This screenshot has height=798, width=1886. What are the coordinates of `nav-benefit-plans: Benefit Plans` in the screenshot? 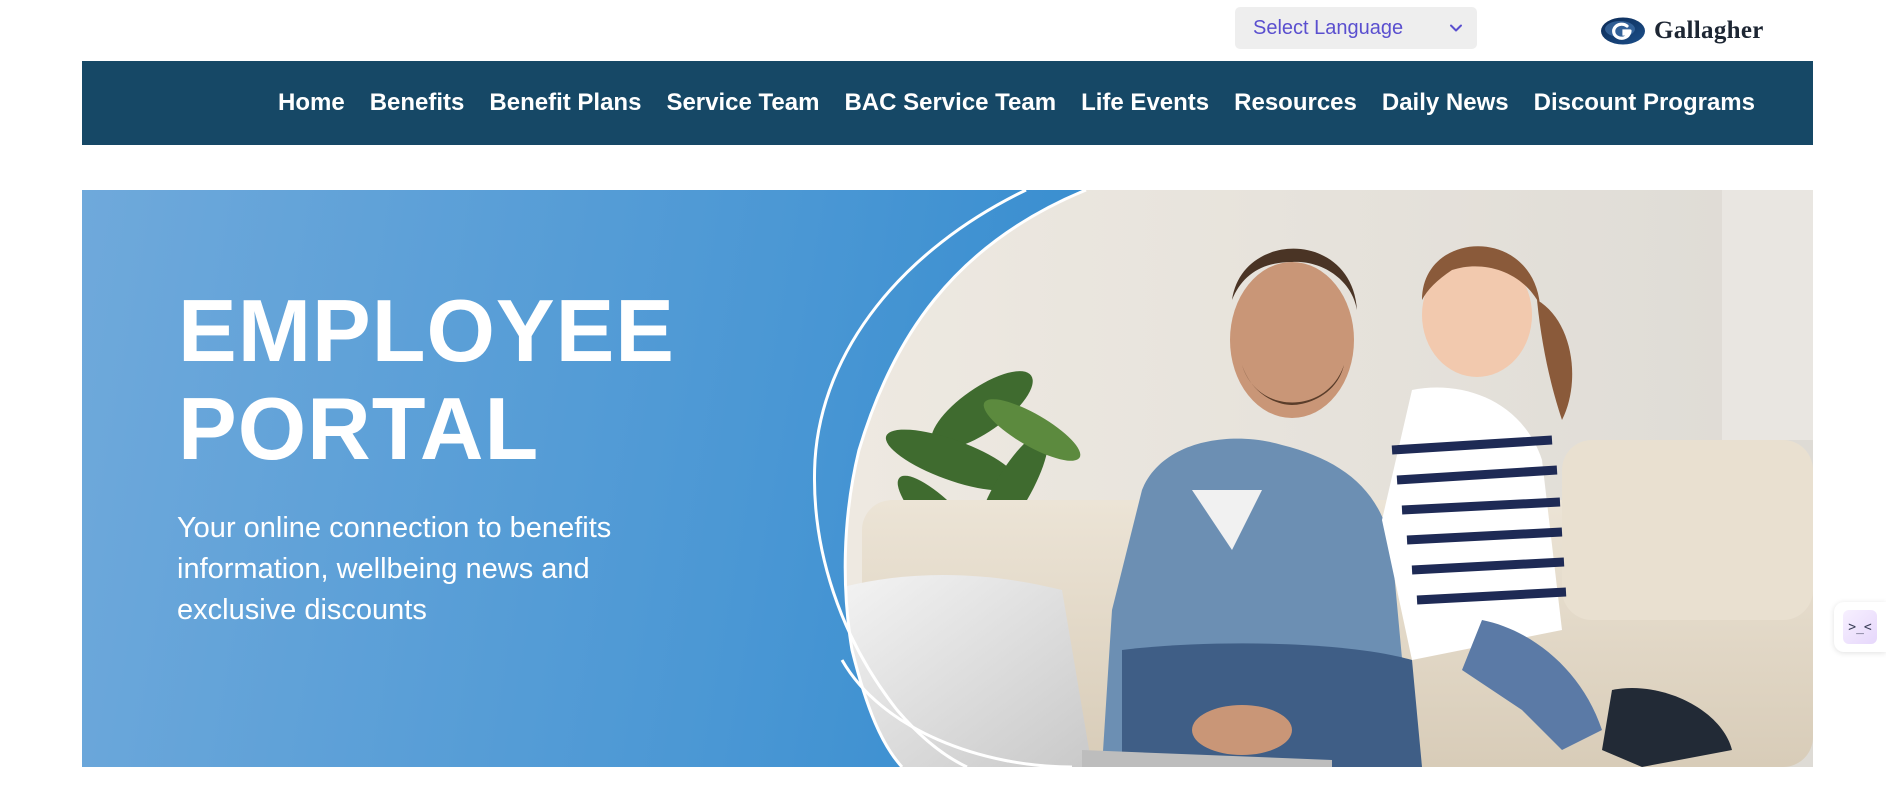 It's located at (565, 103).